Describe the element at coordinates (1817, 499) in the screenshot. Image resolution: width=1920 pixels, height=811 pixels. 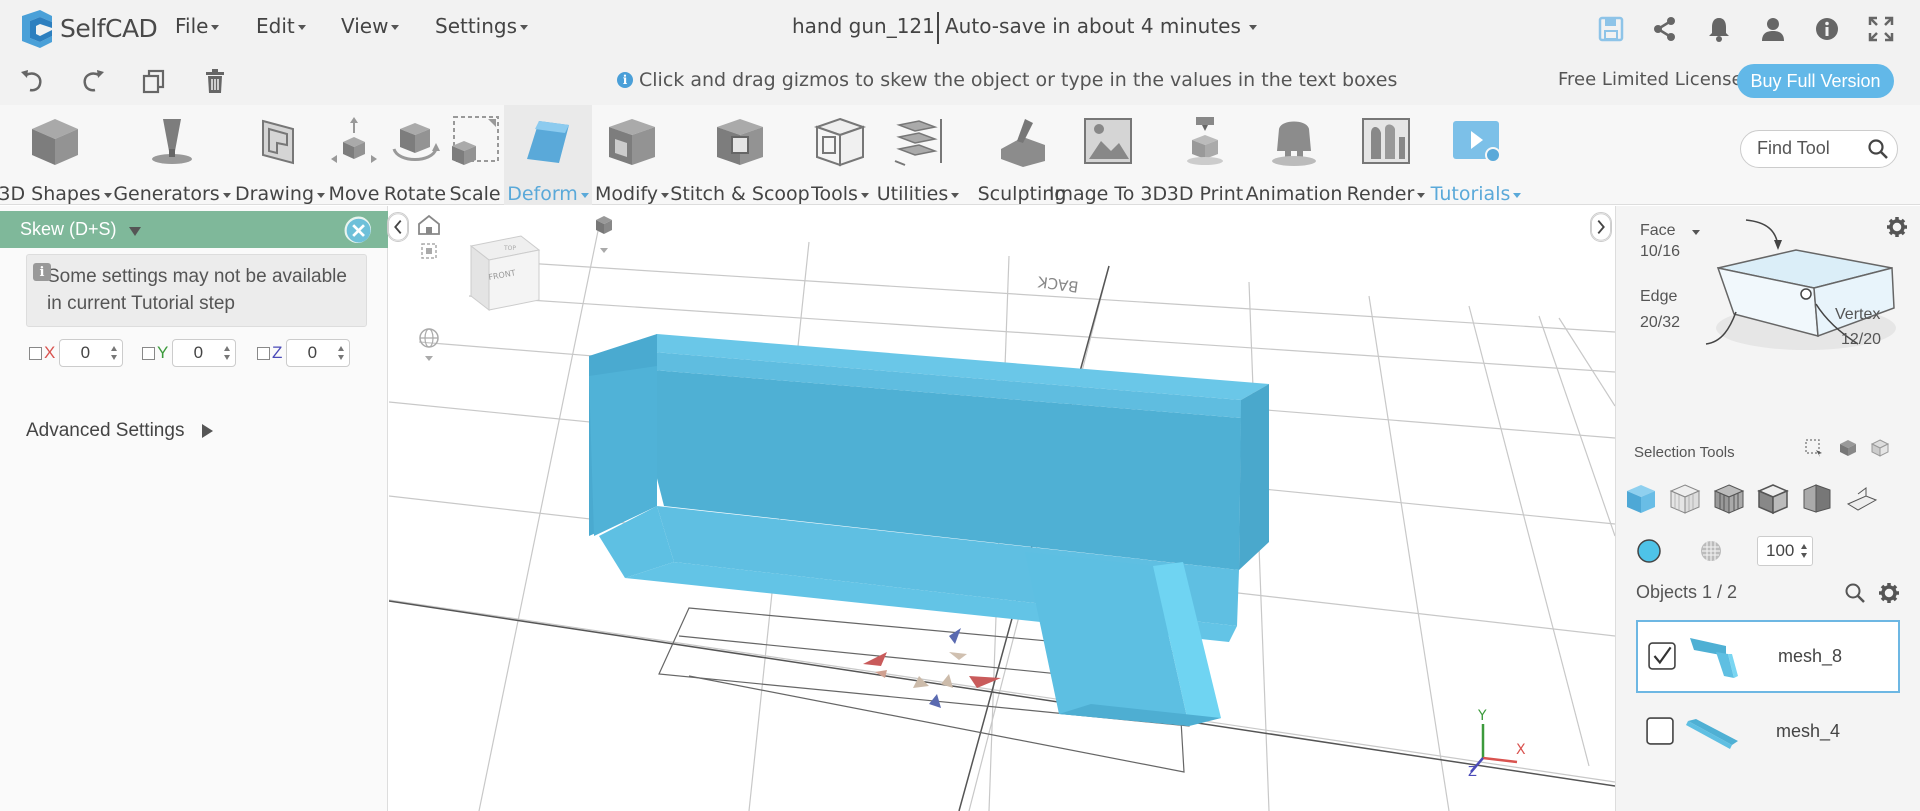
I see `polygon-select-icon` at that location.